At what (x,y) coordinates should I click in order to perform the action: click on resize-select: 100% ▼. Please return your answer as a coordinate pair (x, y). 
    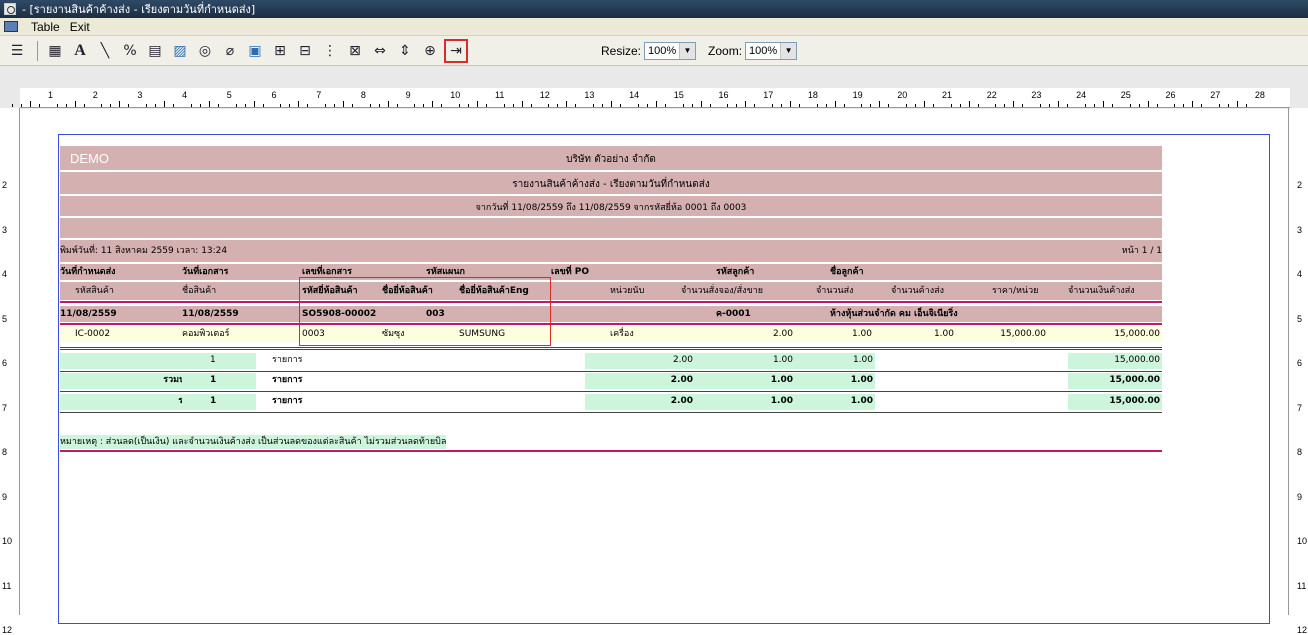
    Looking at the image, I should click on (670, 50).